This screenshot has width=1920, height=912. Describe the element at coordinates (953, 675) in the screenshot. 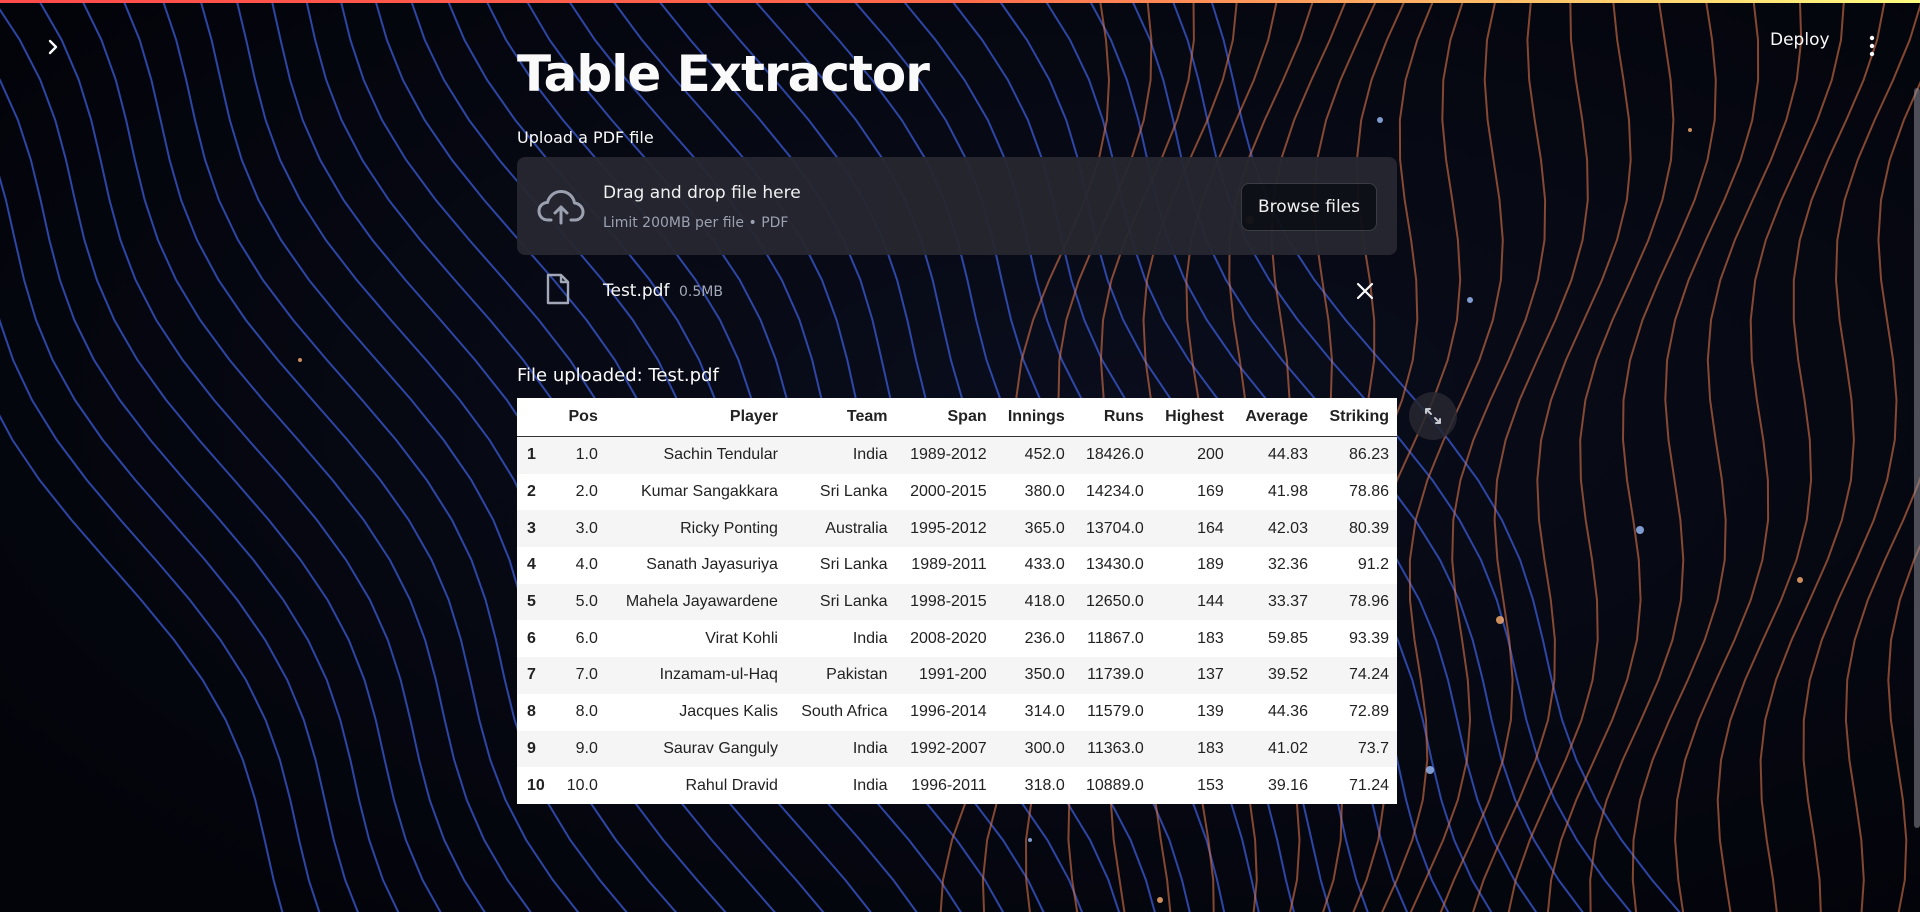

I see `table-cell: 1991-200` at that location.